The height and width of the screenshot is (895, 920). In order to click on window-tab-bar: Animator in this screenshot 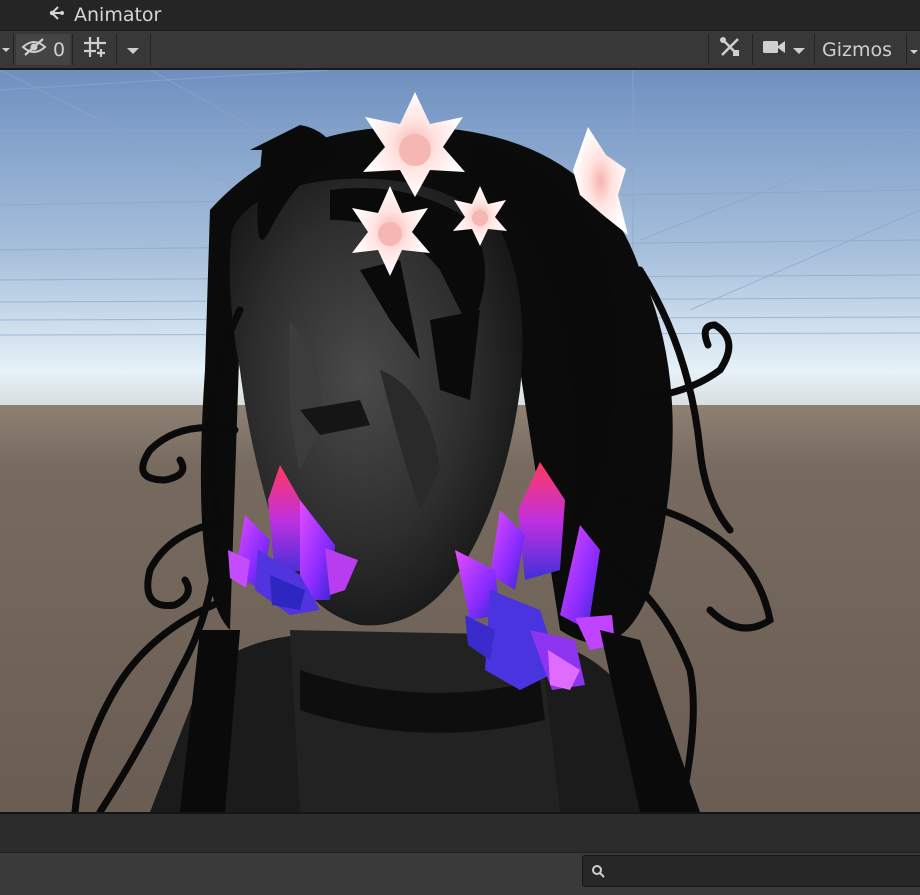, I will do `click(460, 15)`.